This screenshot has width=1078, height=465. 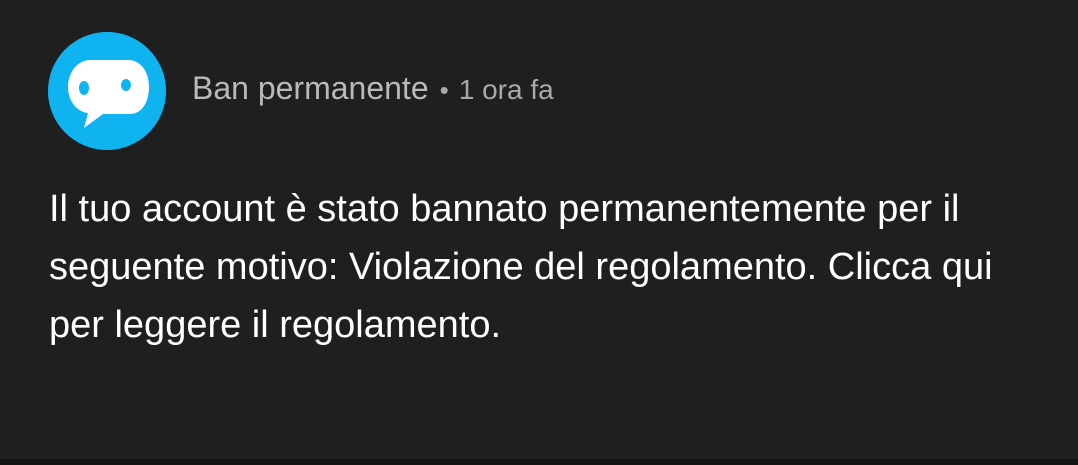 I want to click on speech-bubble-face-icon, so click(x=107, y=91).